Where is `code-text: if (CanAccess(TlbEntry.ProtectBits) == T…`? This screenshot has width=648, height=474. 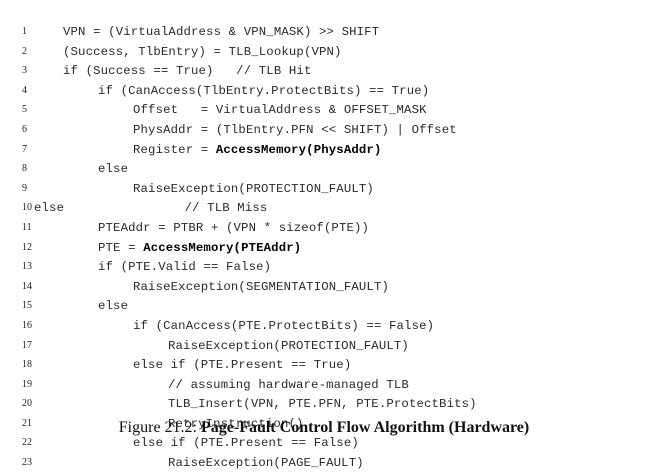 code-text: if (CanAccess(TlbEntry.ProtectBits) == T… is located at coordinates (263, 92).